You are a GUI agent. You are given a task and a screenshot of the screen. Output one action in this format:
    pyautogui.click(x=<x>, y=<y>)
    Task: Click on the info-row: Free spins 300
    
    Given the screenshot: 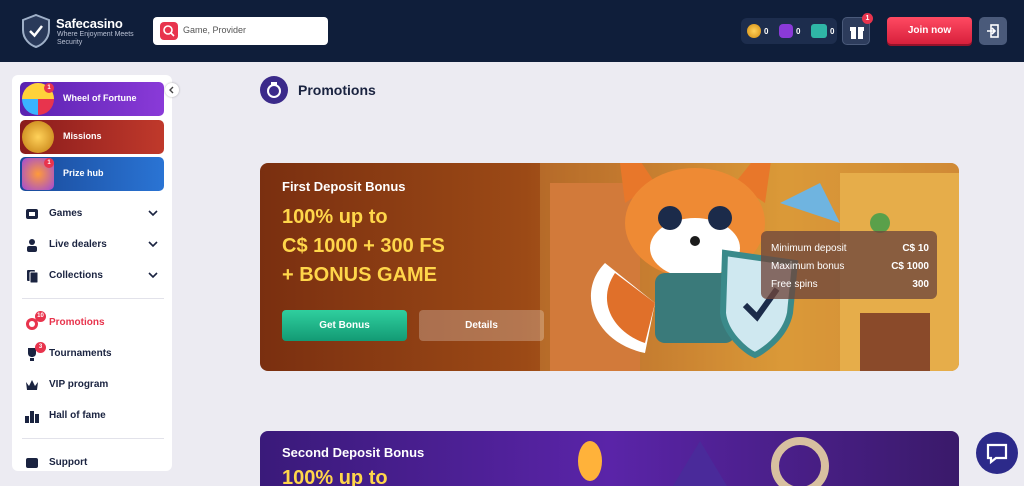 What is the action you would take?
    pyautogui.click(x=850, y=284)
    